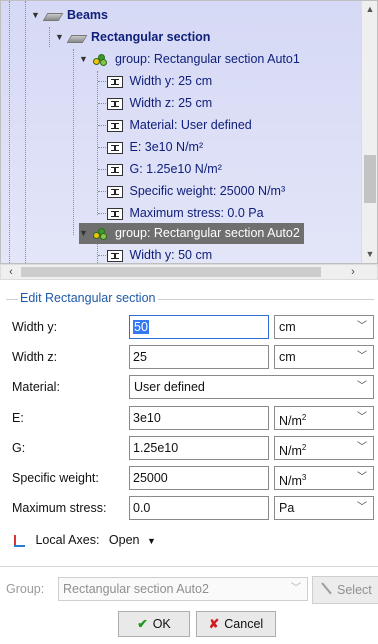 The height and width of the screenshot is (644, 378). I want to click on edit-group-title: Edit Rectangular section, so click(88, 298).